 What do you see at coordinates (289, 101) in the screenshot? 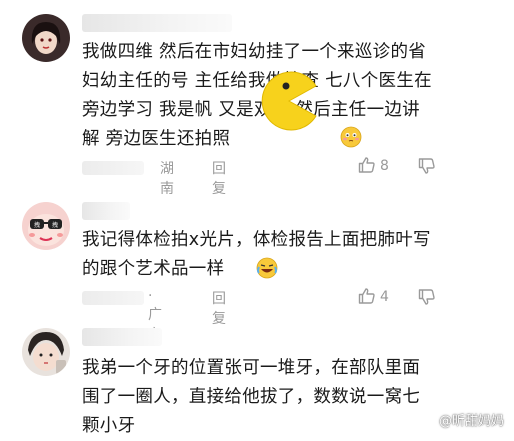
I see `pacman-sticker-icon` at bounding box center [289, 101].